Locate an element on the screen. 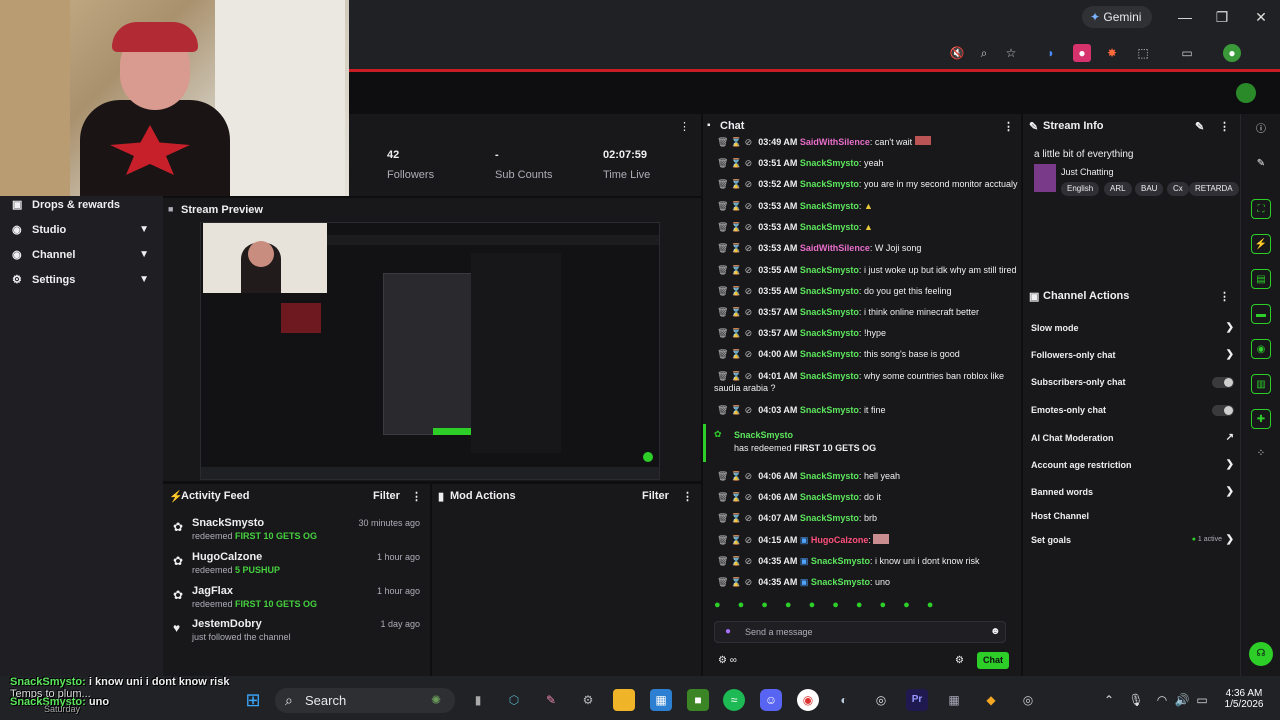  banned-words-item: Banned words ❯ is located at coordinates (1133, 492).